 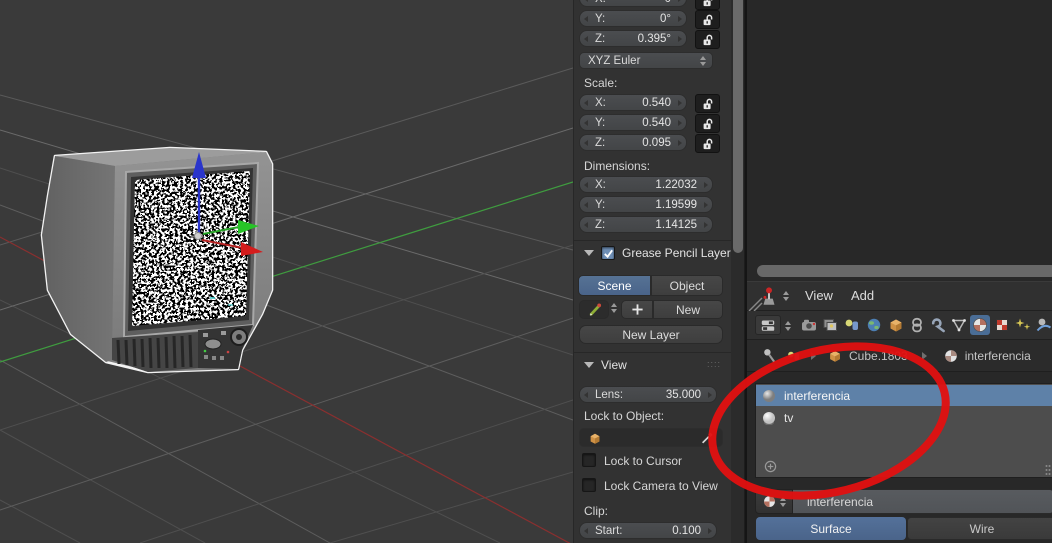 I want to click on breadcrumb-material: interferencia, so click(x=998, y=356).